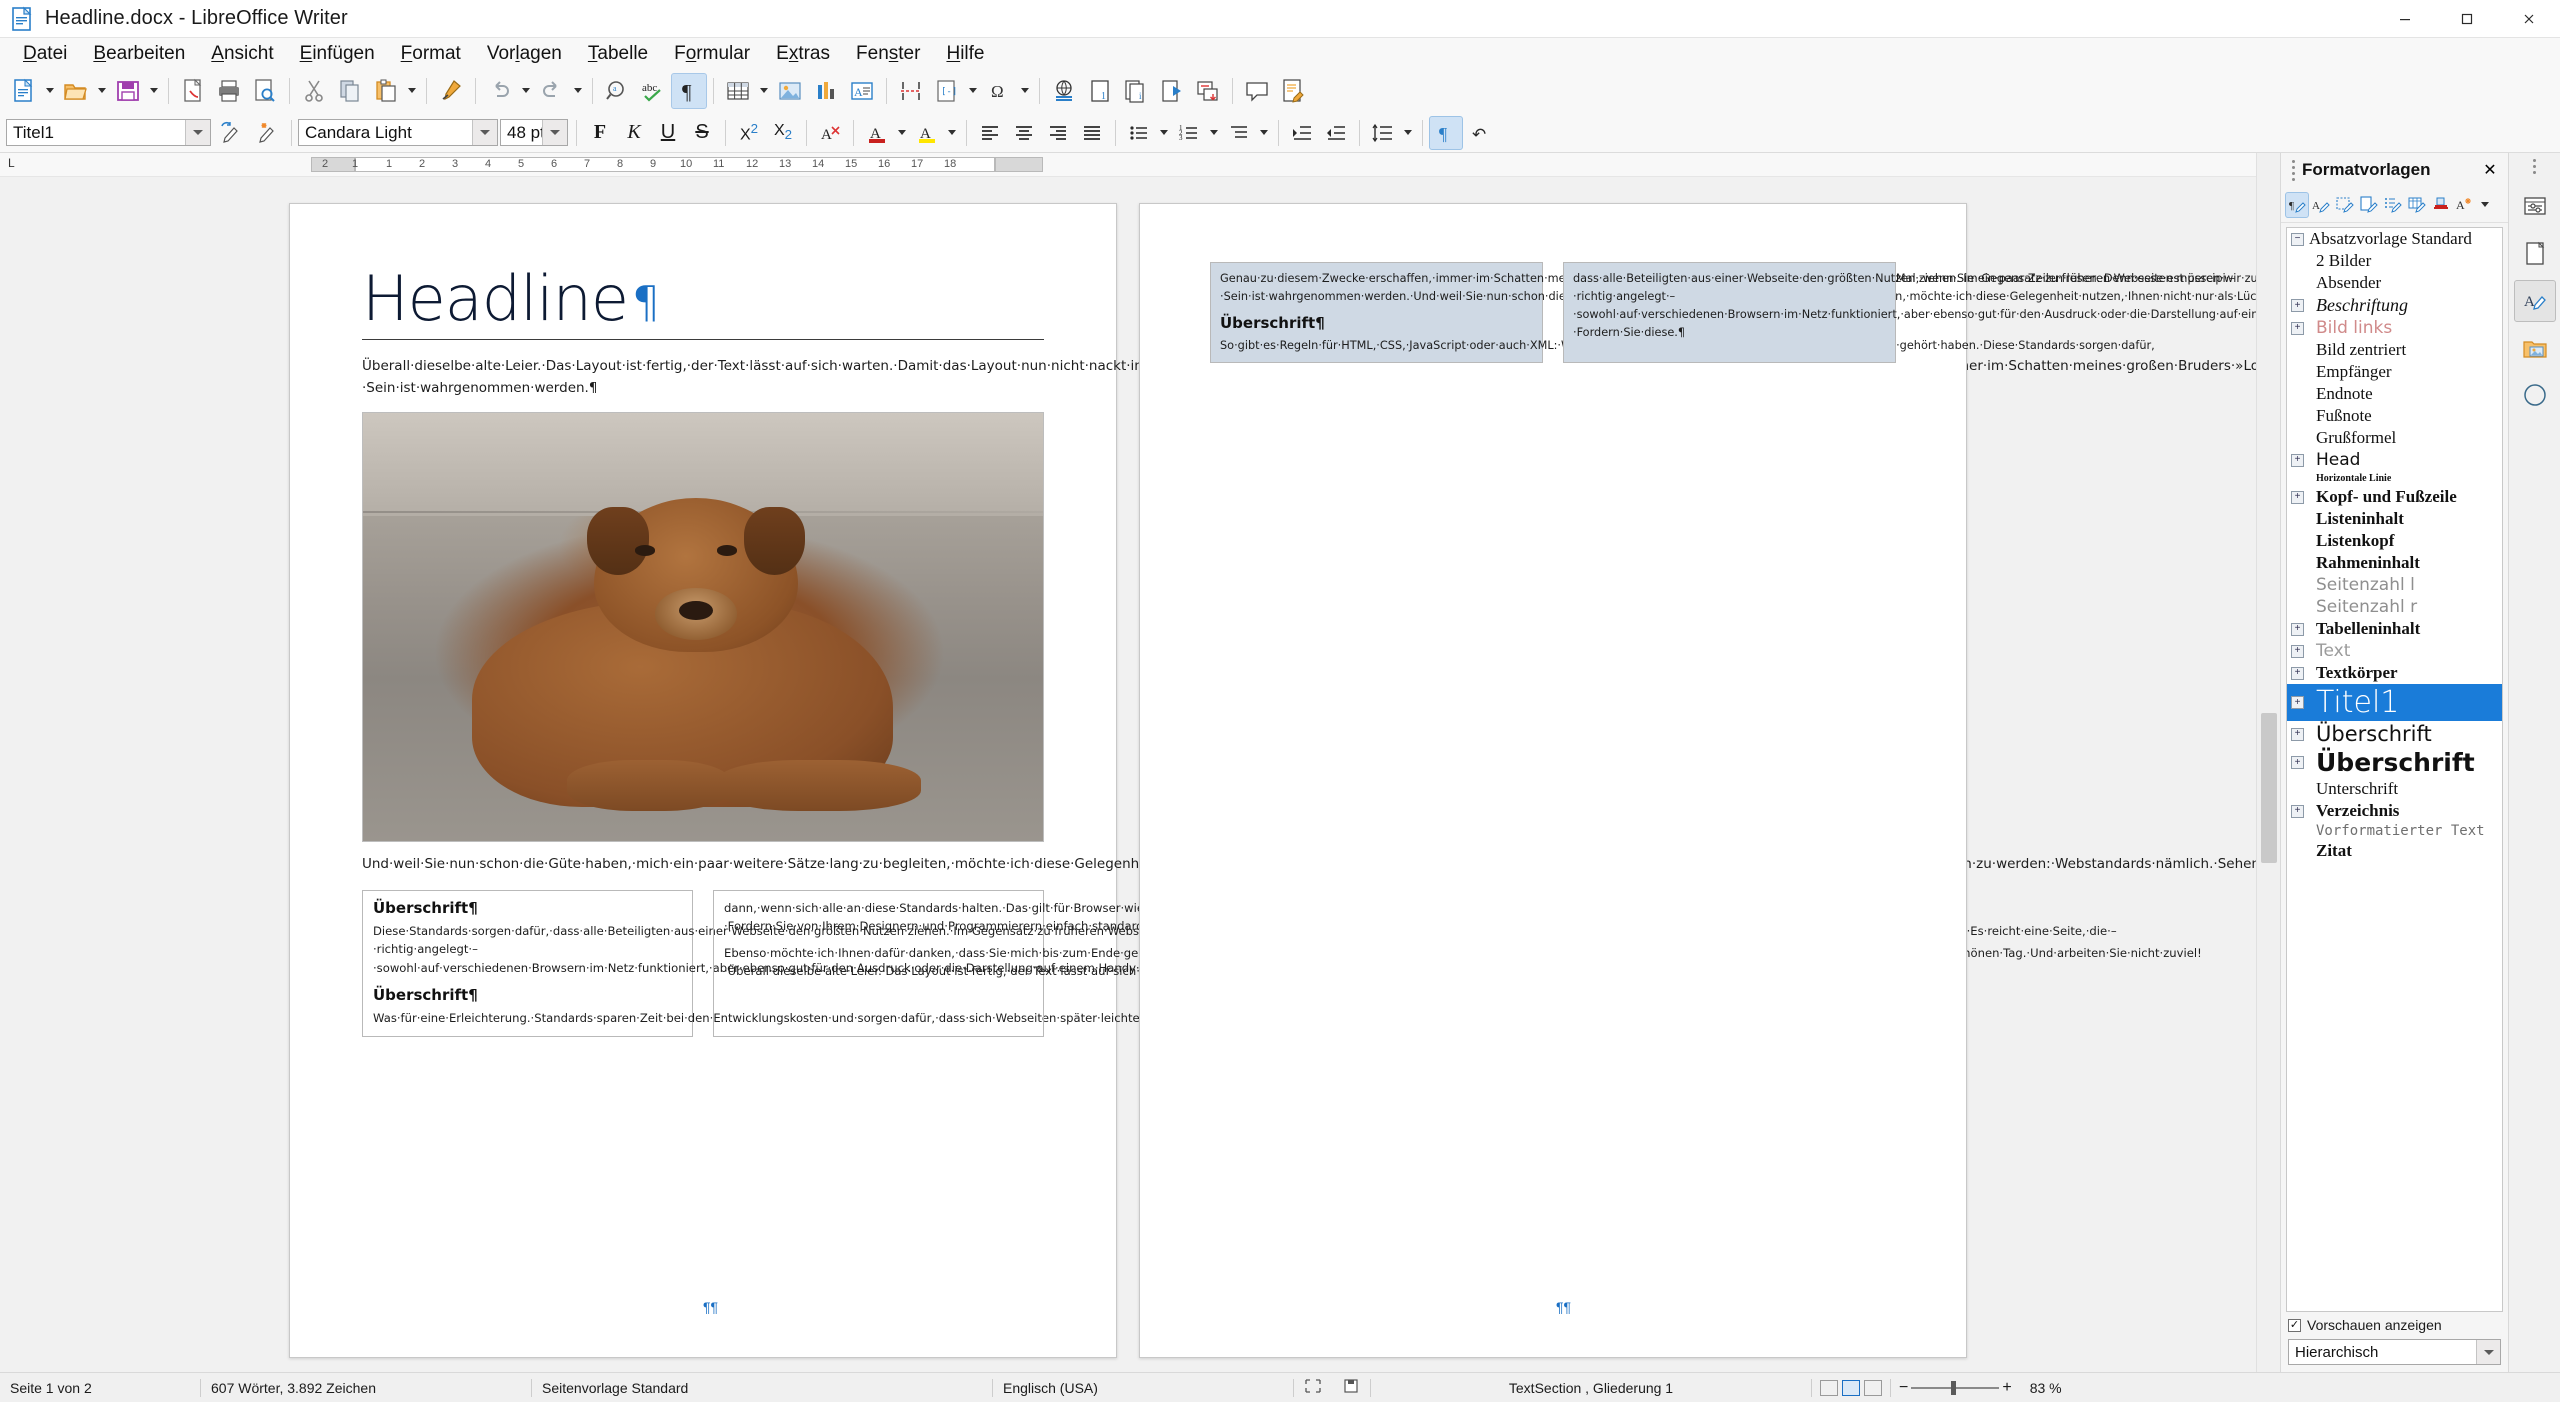  Describe the element at coordinates (2465, 205) in the screenshot. I see `new-style-from-selection-icon: A` at that location.